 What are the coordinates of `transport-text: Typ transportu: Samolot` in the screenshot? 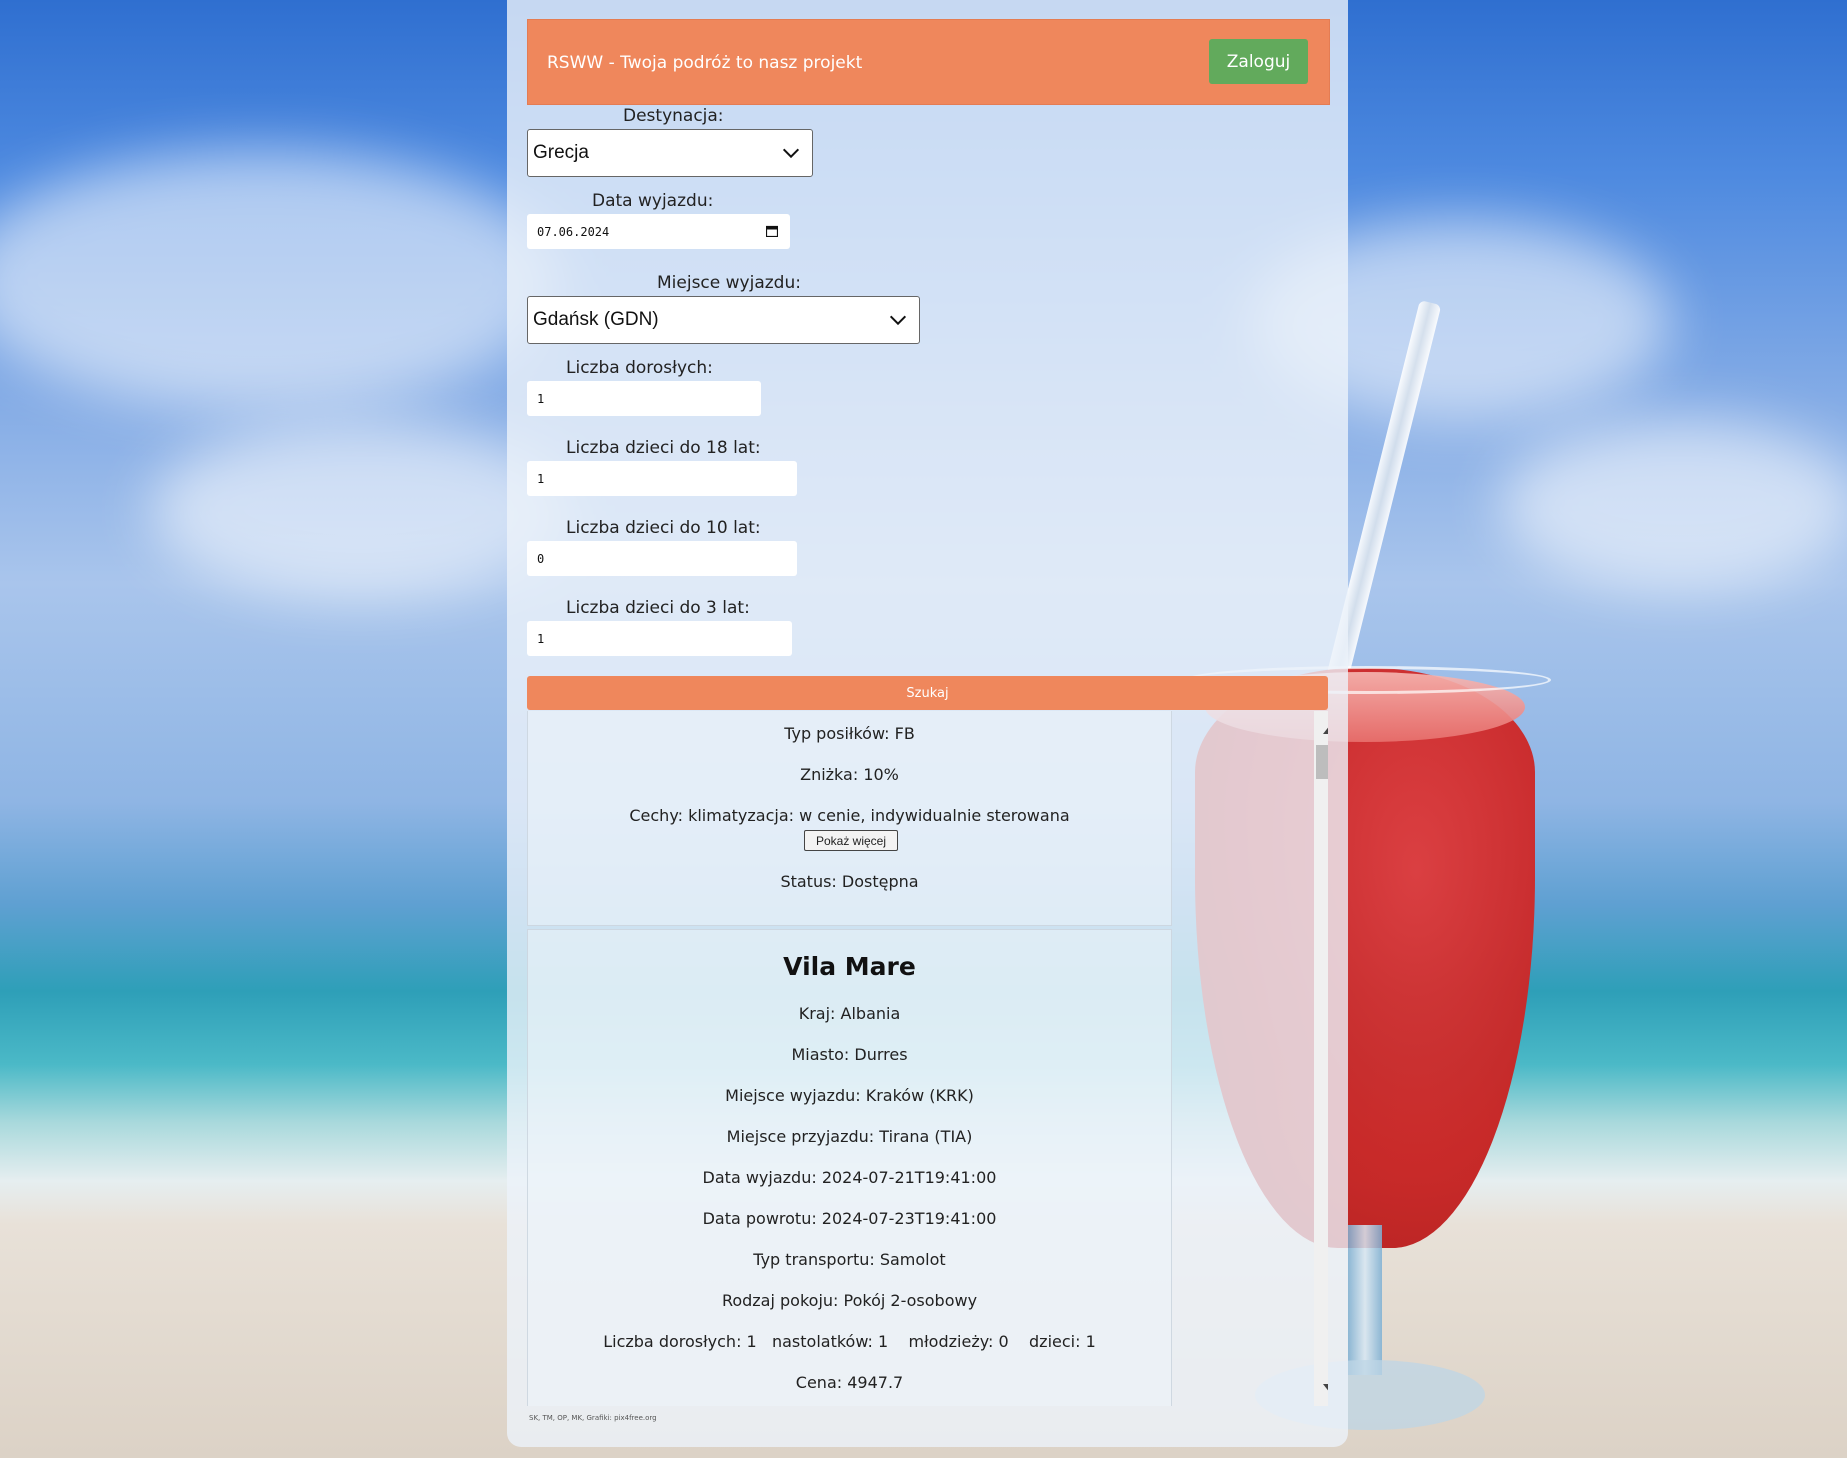 It's located at (849, 1259).